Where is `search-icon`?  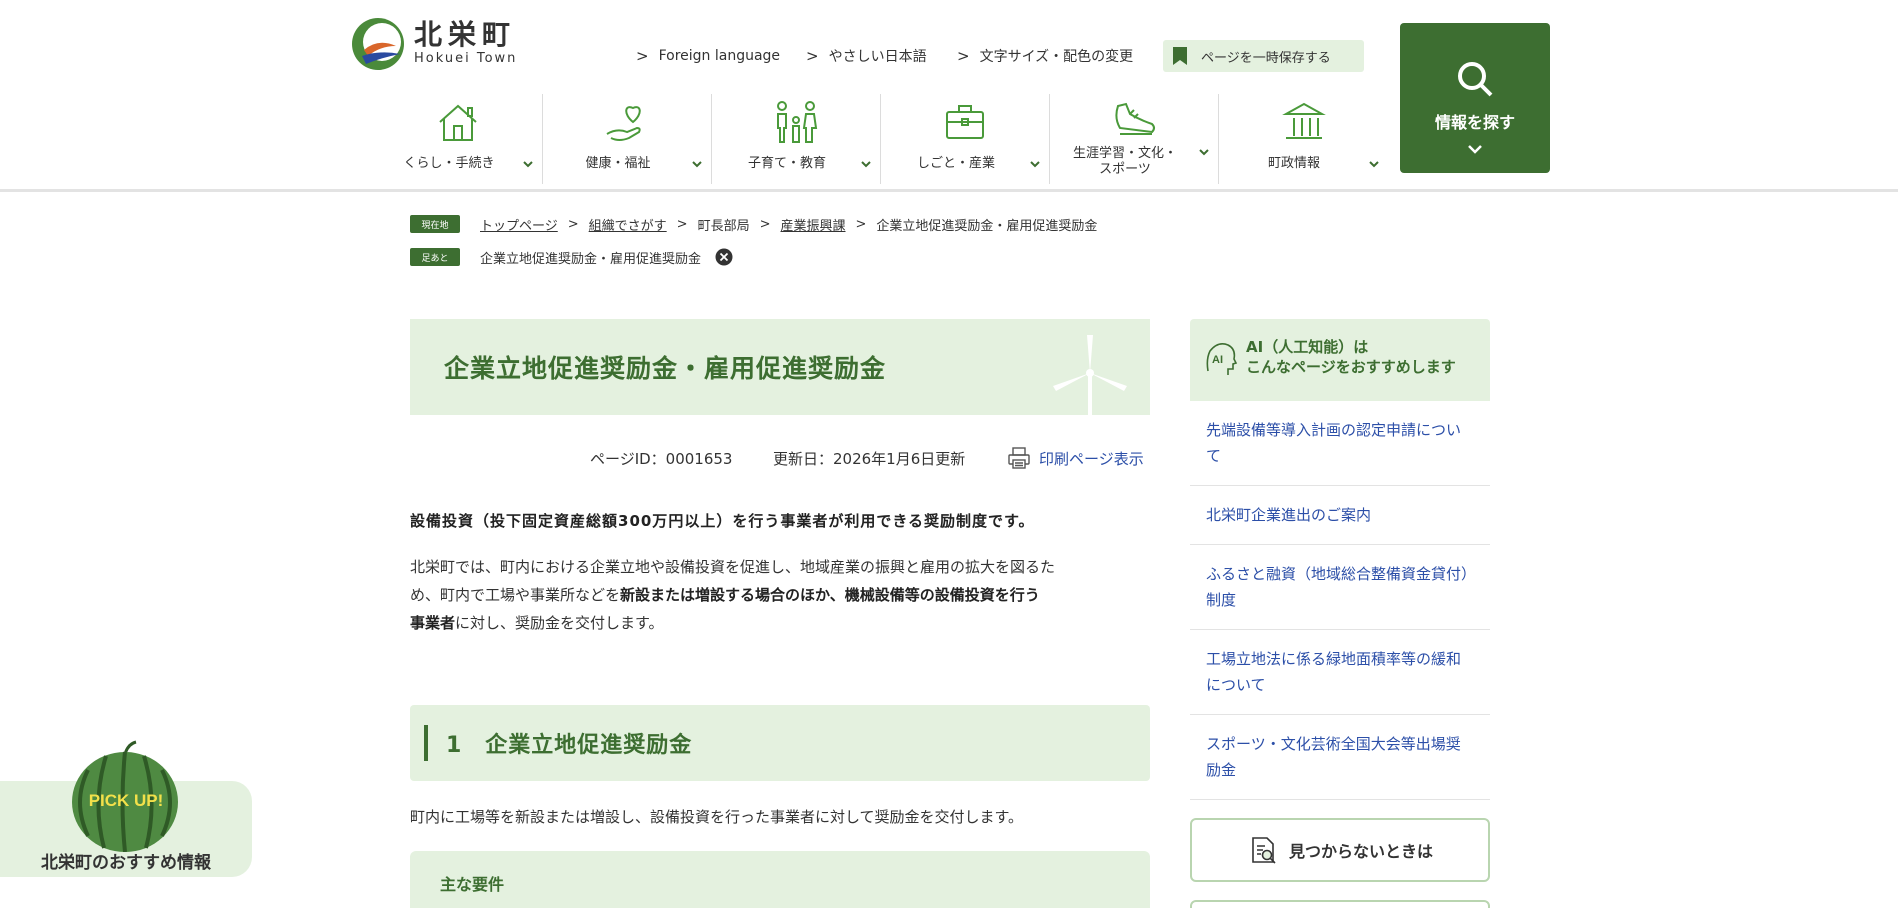 search-icon is located at coordinates (1475, 79).